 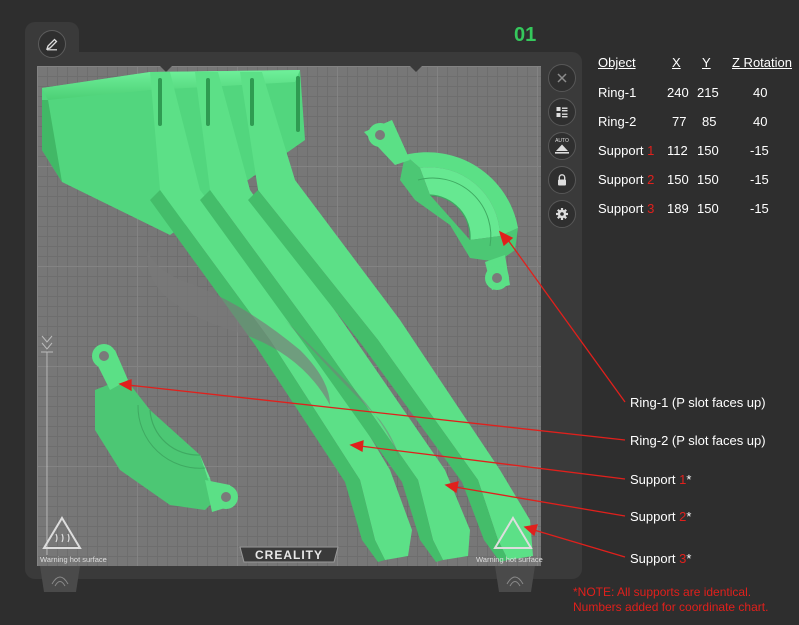 I want to click on table-row: Support 2 150 150 -15, so click(x=683, y=179).